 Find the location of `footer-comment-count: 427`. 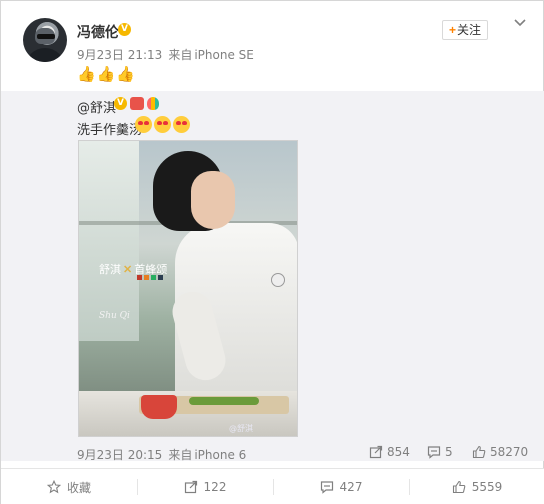

footer-comment-count: 427 is located at coordinates (351, 487).